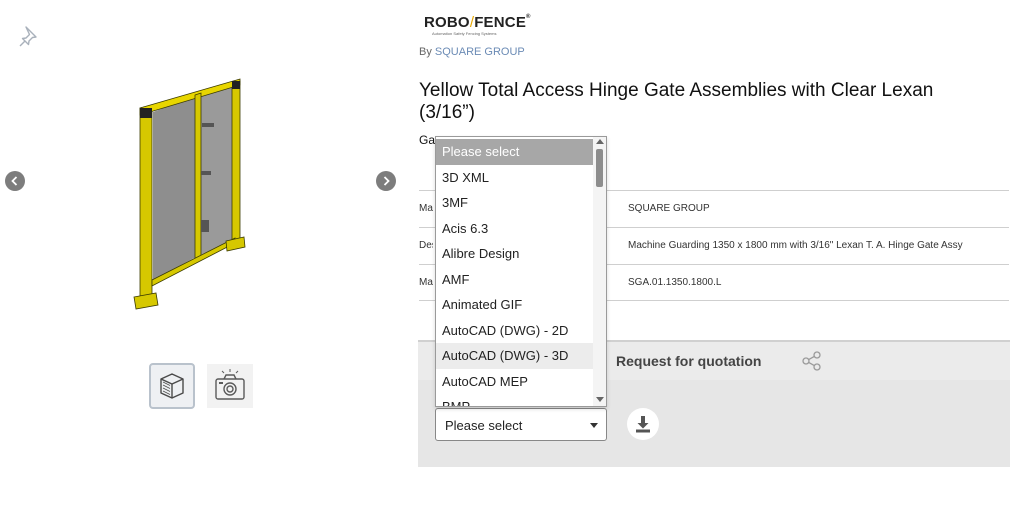 Image resolution: width=1024 pixels, height=507 pixels. What do you see at coordinates (515, 400) in the screenshot?
I see `dropdown-option: BMP` at bounding box center [515, 400].